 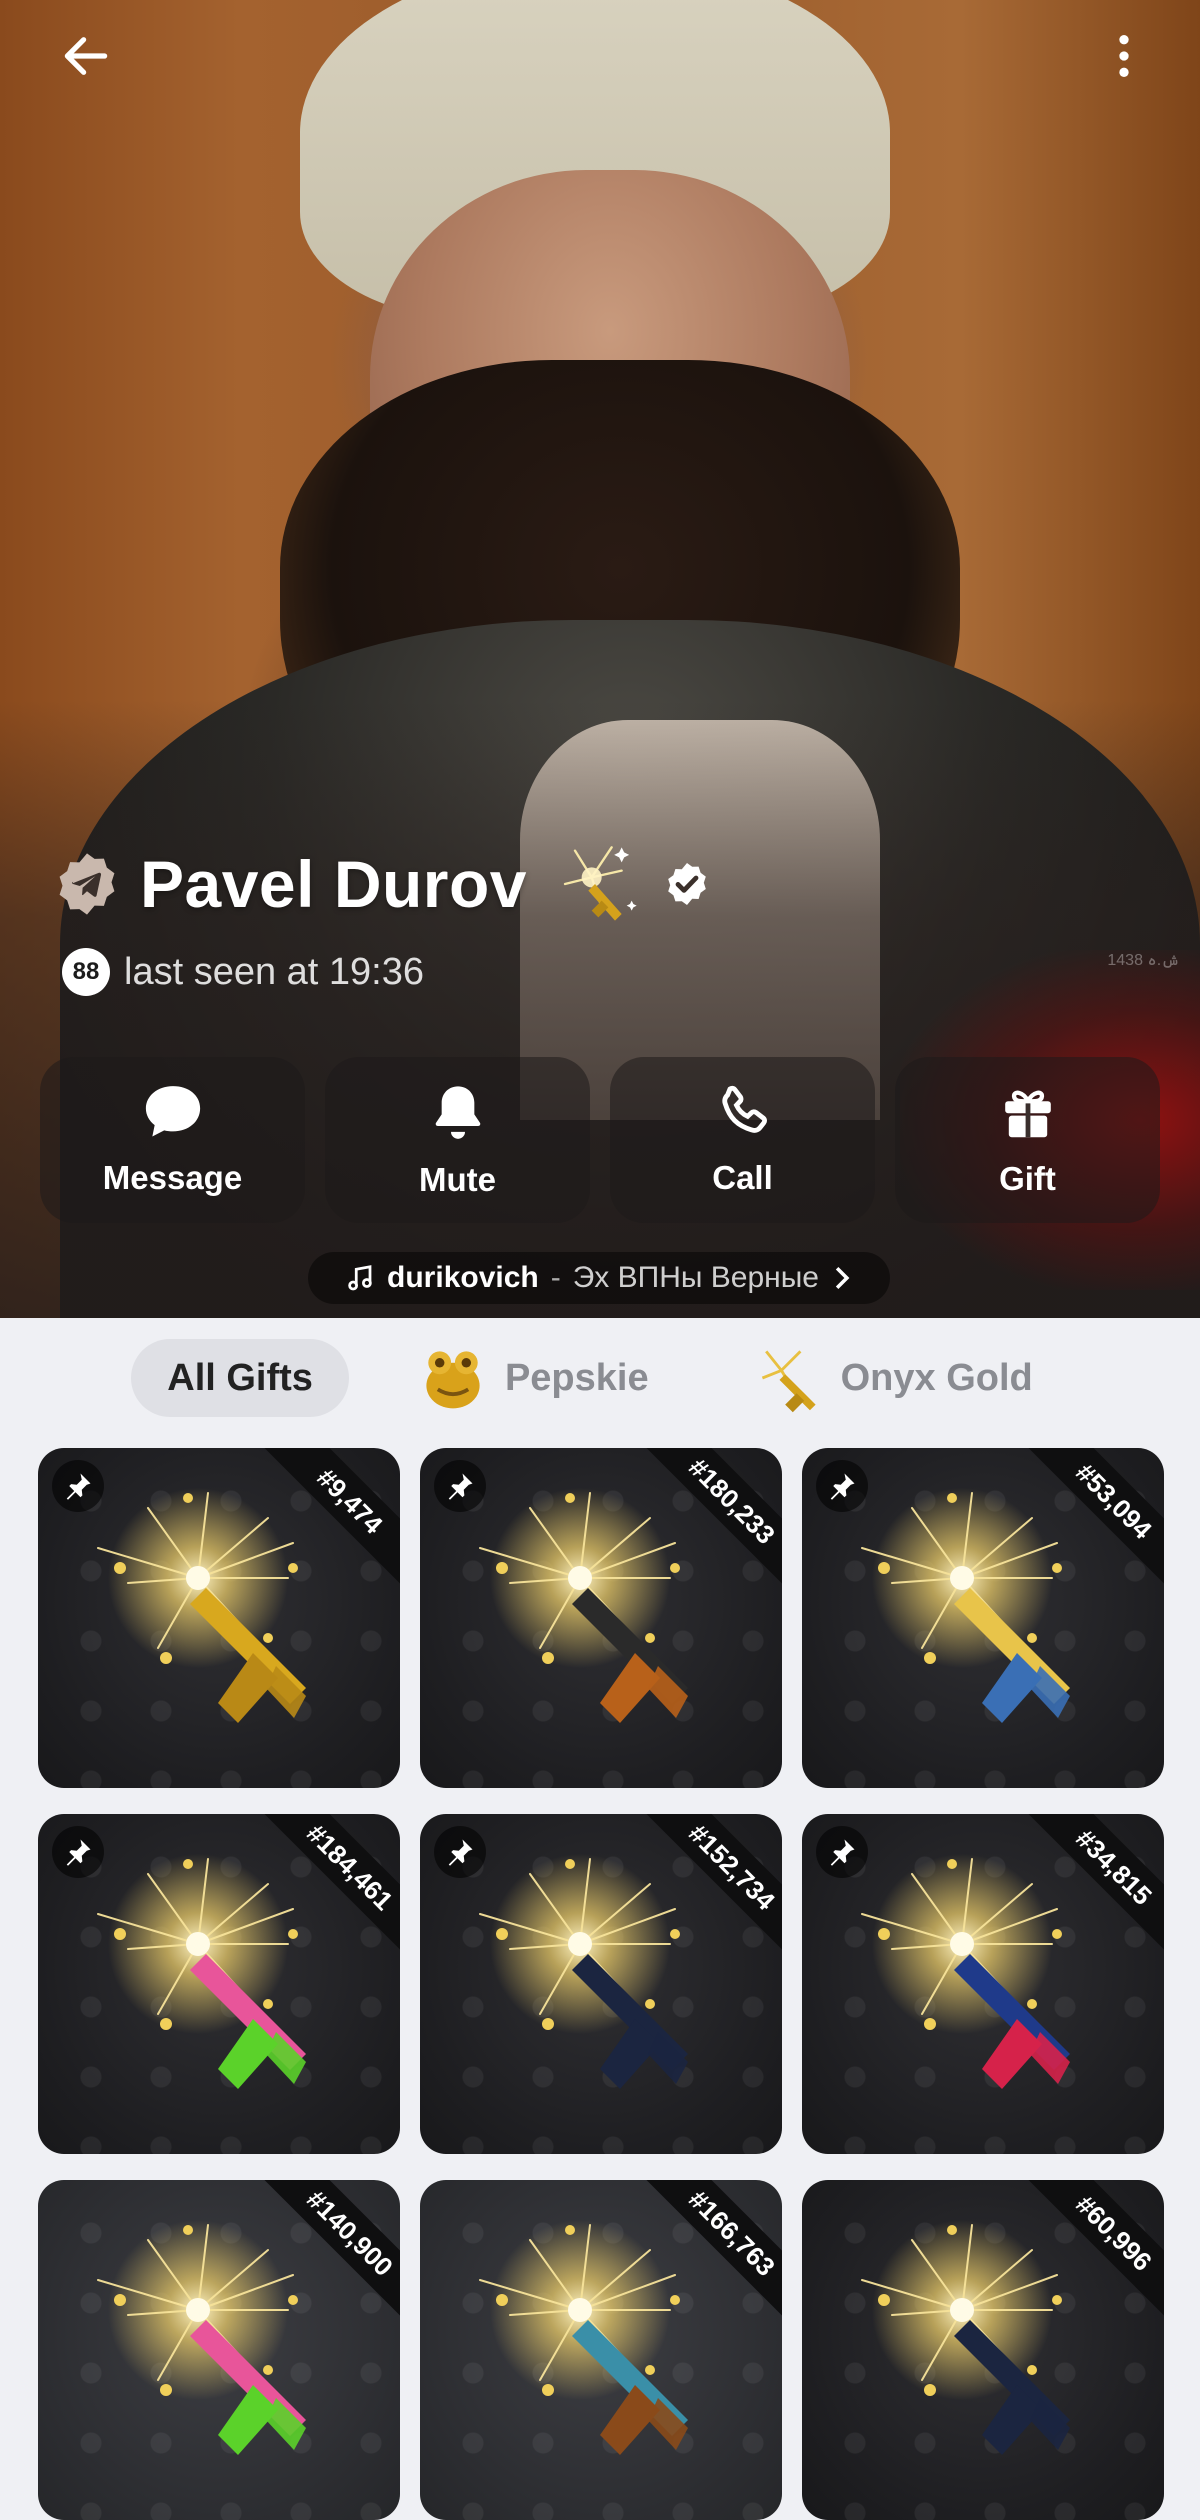 I want to click on telegram-badge-icon, so click(x=87, y=884).